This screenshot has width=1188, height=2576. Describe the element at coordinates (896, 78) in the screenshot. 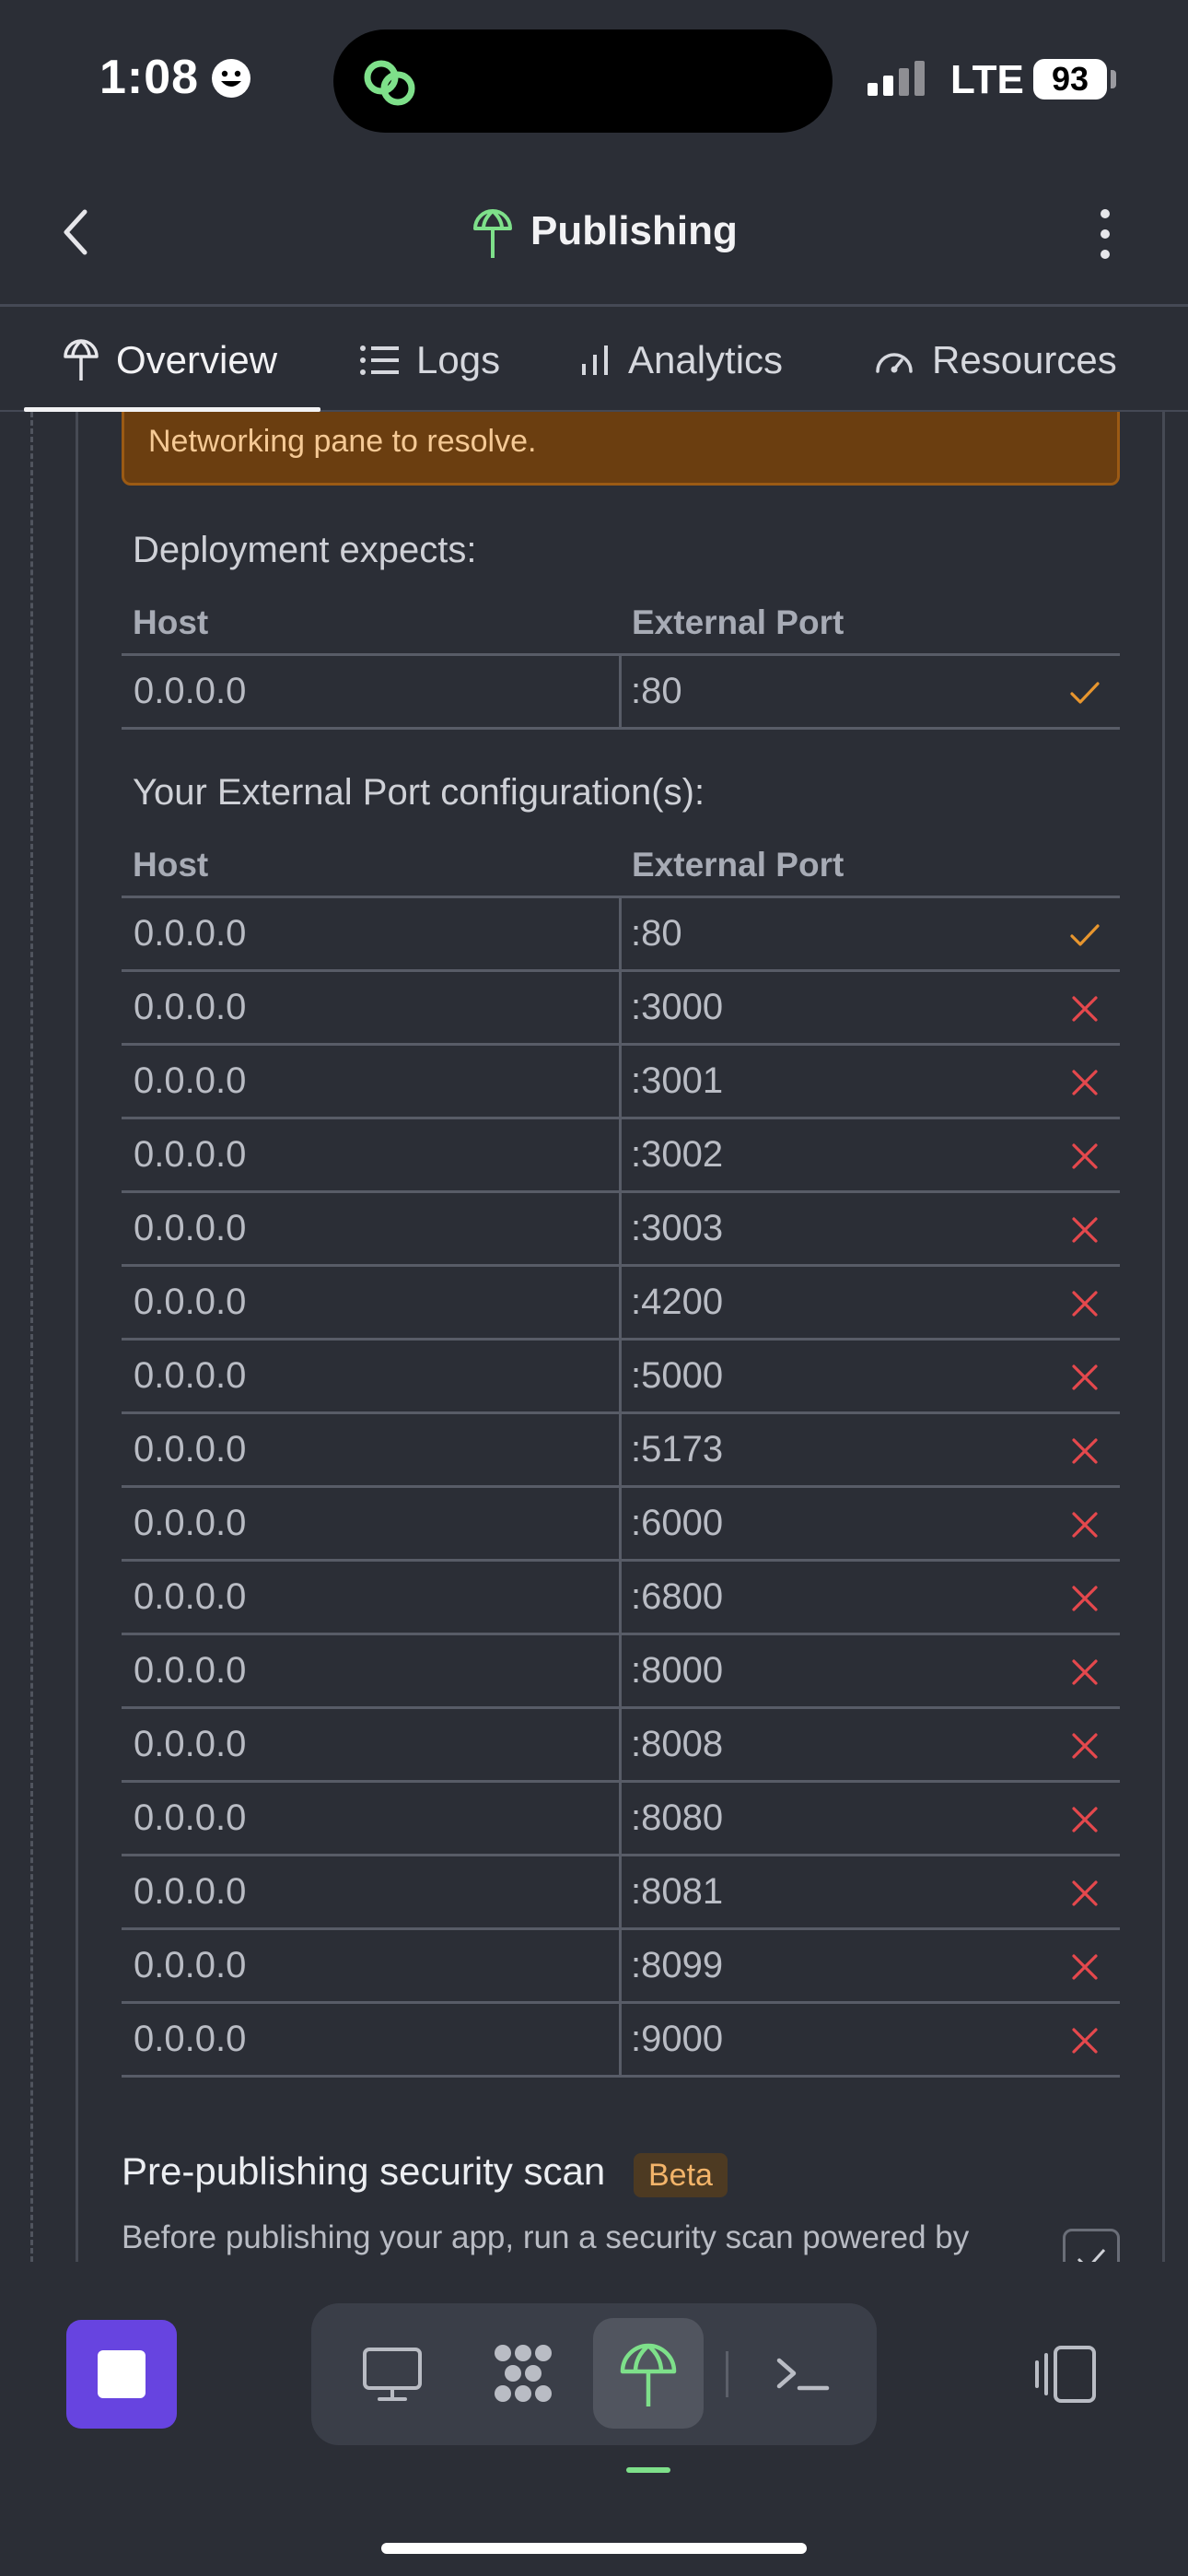

I see `signal-icon` at that location.